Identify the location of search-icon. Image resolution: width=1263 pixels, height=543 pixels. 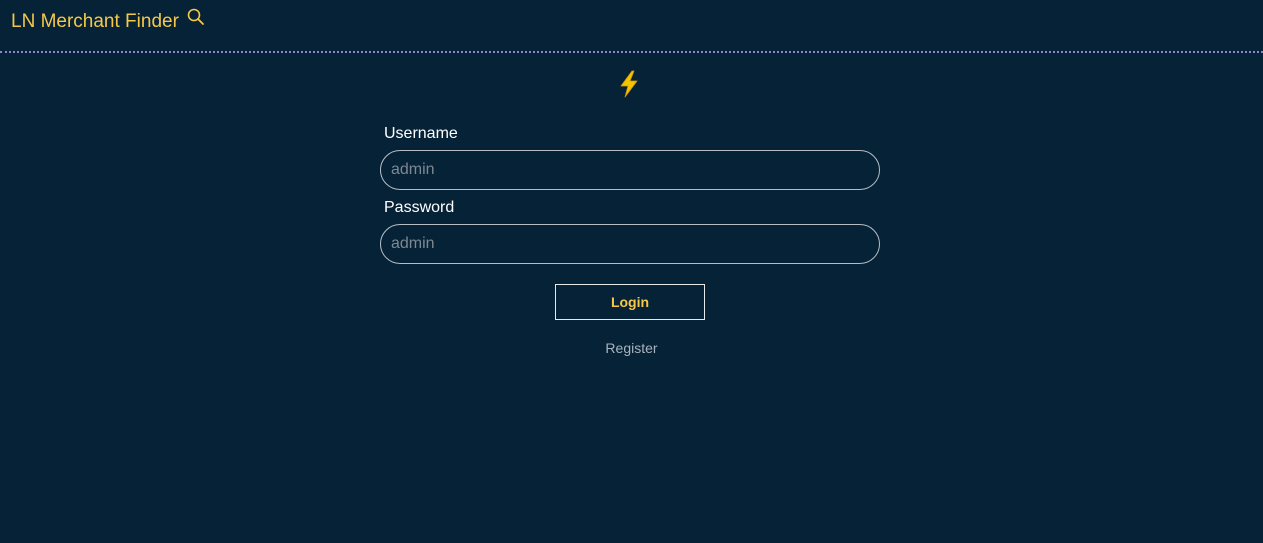
(196, 17).